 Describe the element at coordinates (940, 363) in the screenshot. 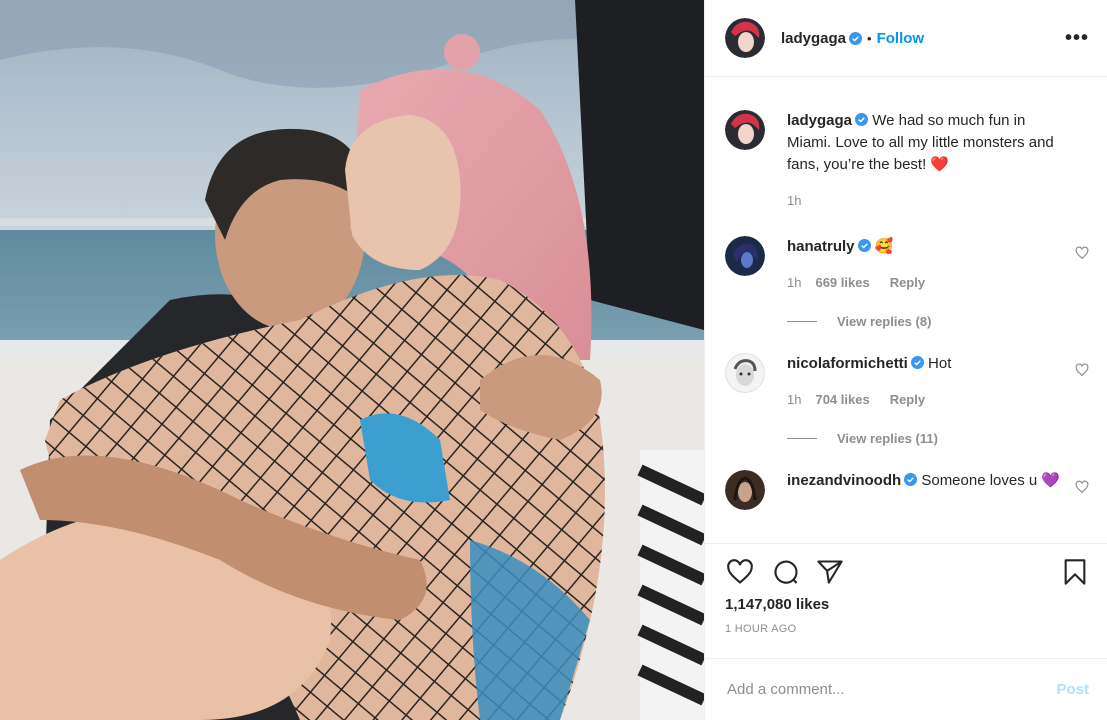

I see `comment-text: Hot` at that location.